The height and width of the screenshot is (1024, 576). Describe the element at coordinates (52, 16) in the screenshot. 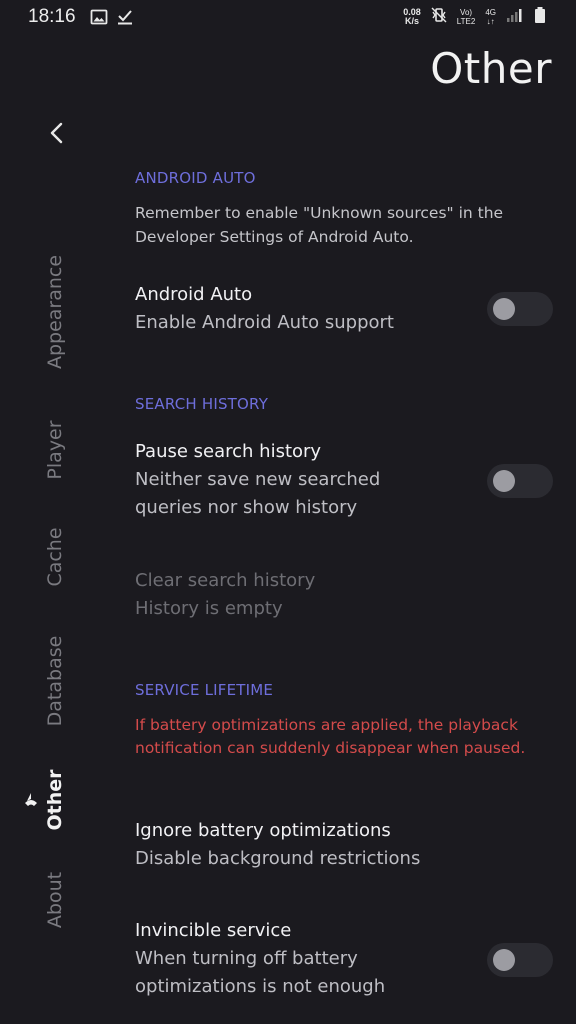

I see `status-time: 18:16` at that location.